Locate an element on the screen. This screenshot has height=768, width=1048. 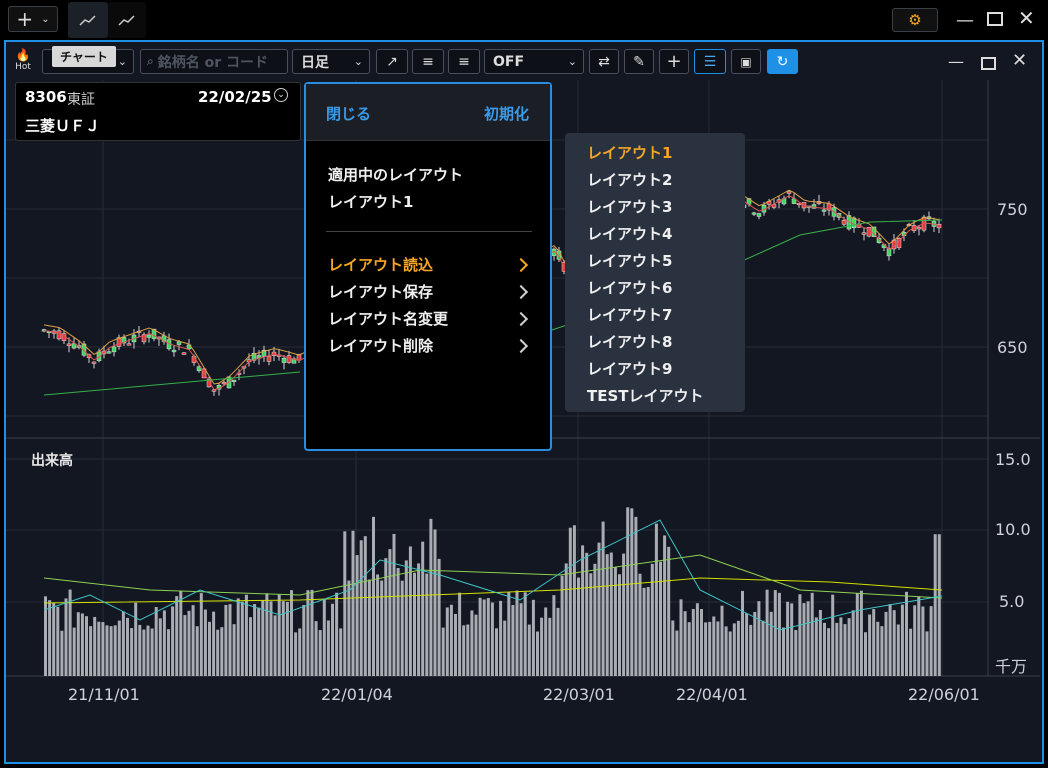
submenu-item-layout9: レイアウト9 is located at coordinates (629, 368).